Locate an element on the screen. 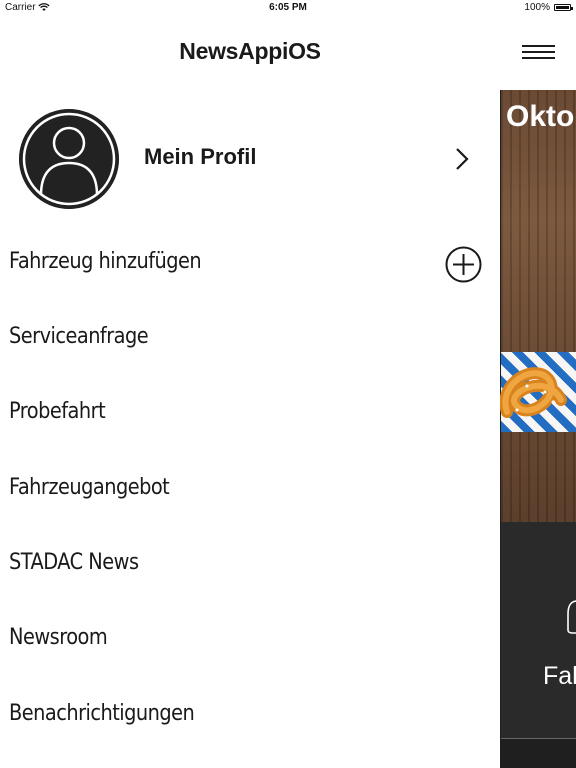  clock: 6:05 PM is located at coordinates (288, 7).